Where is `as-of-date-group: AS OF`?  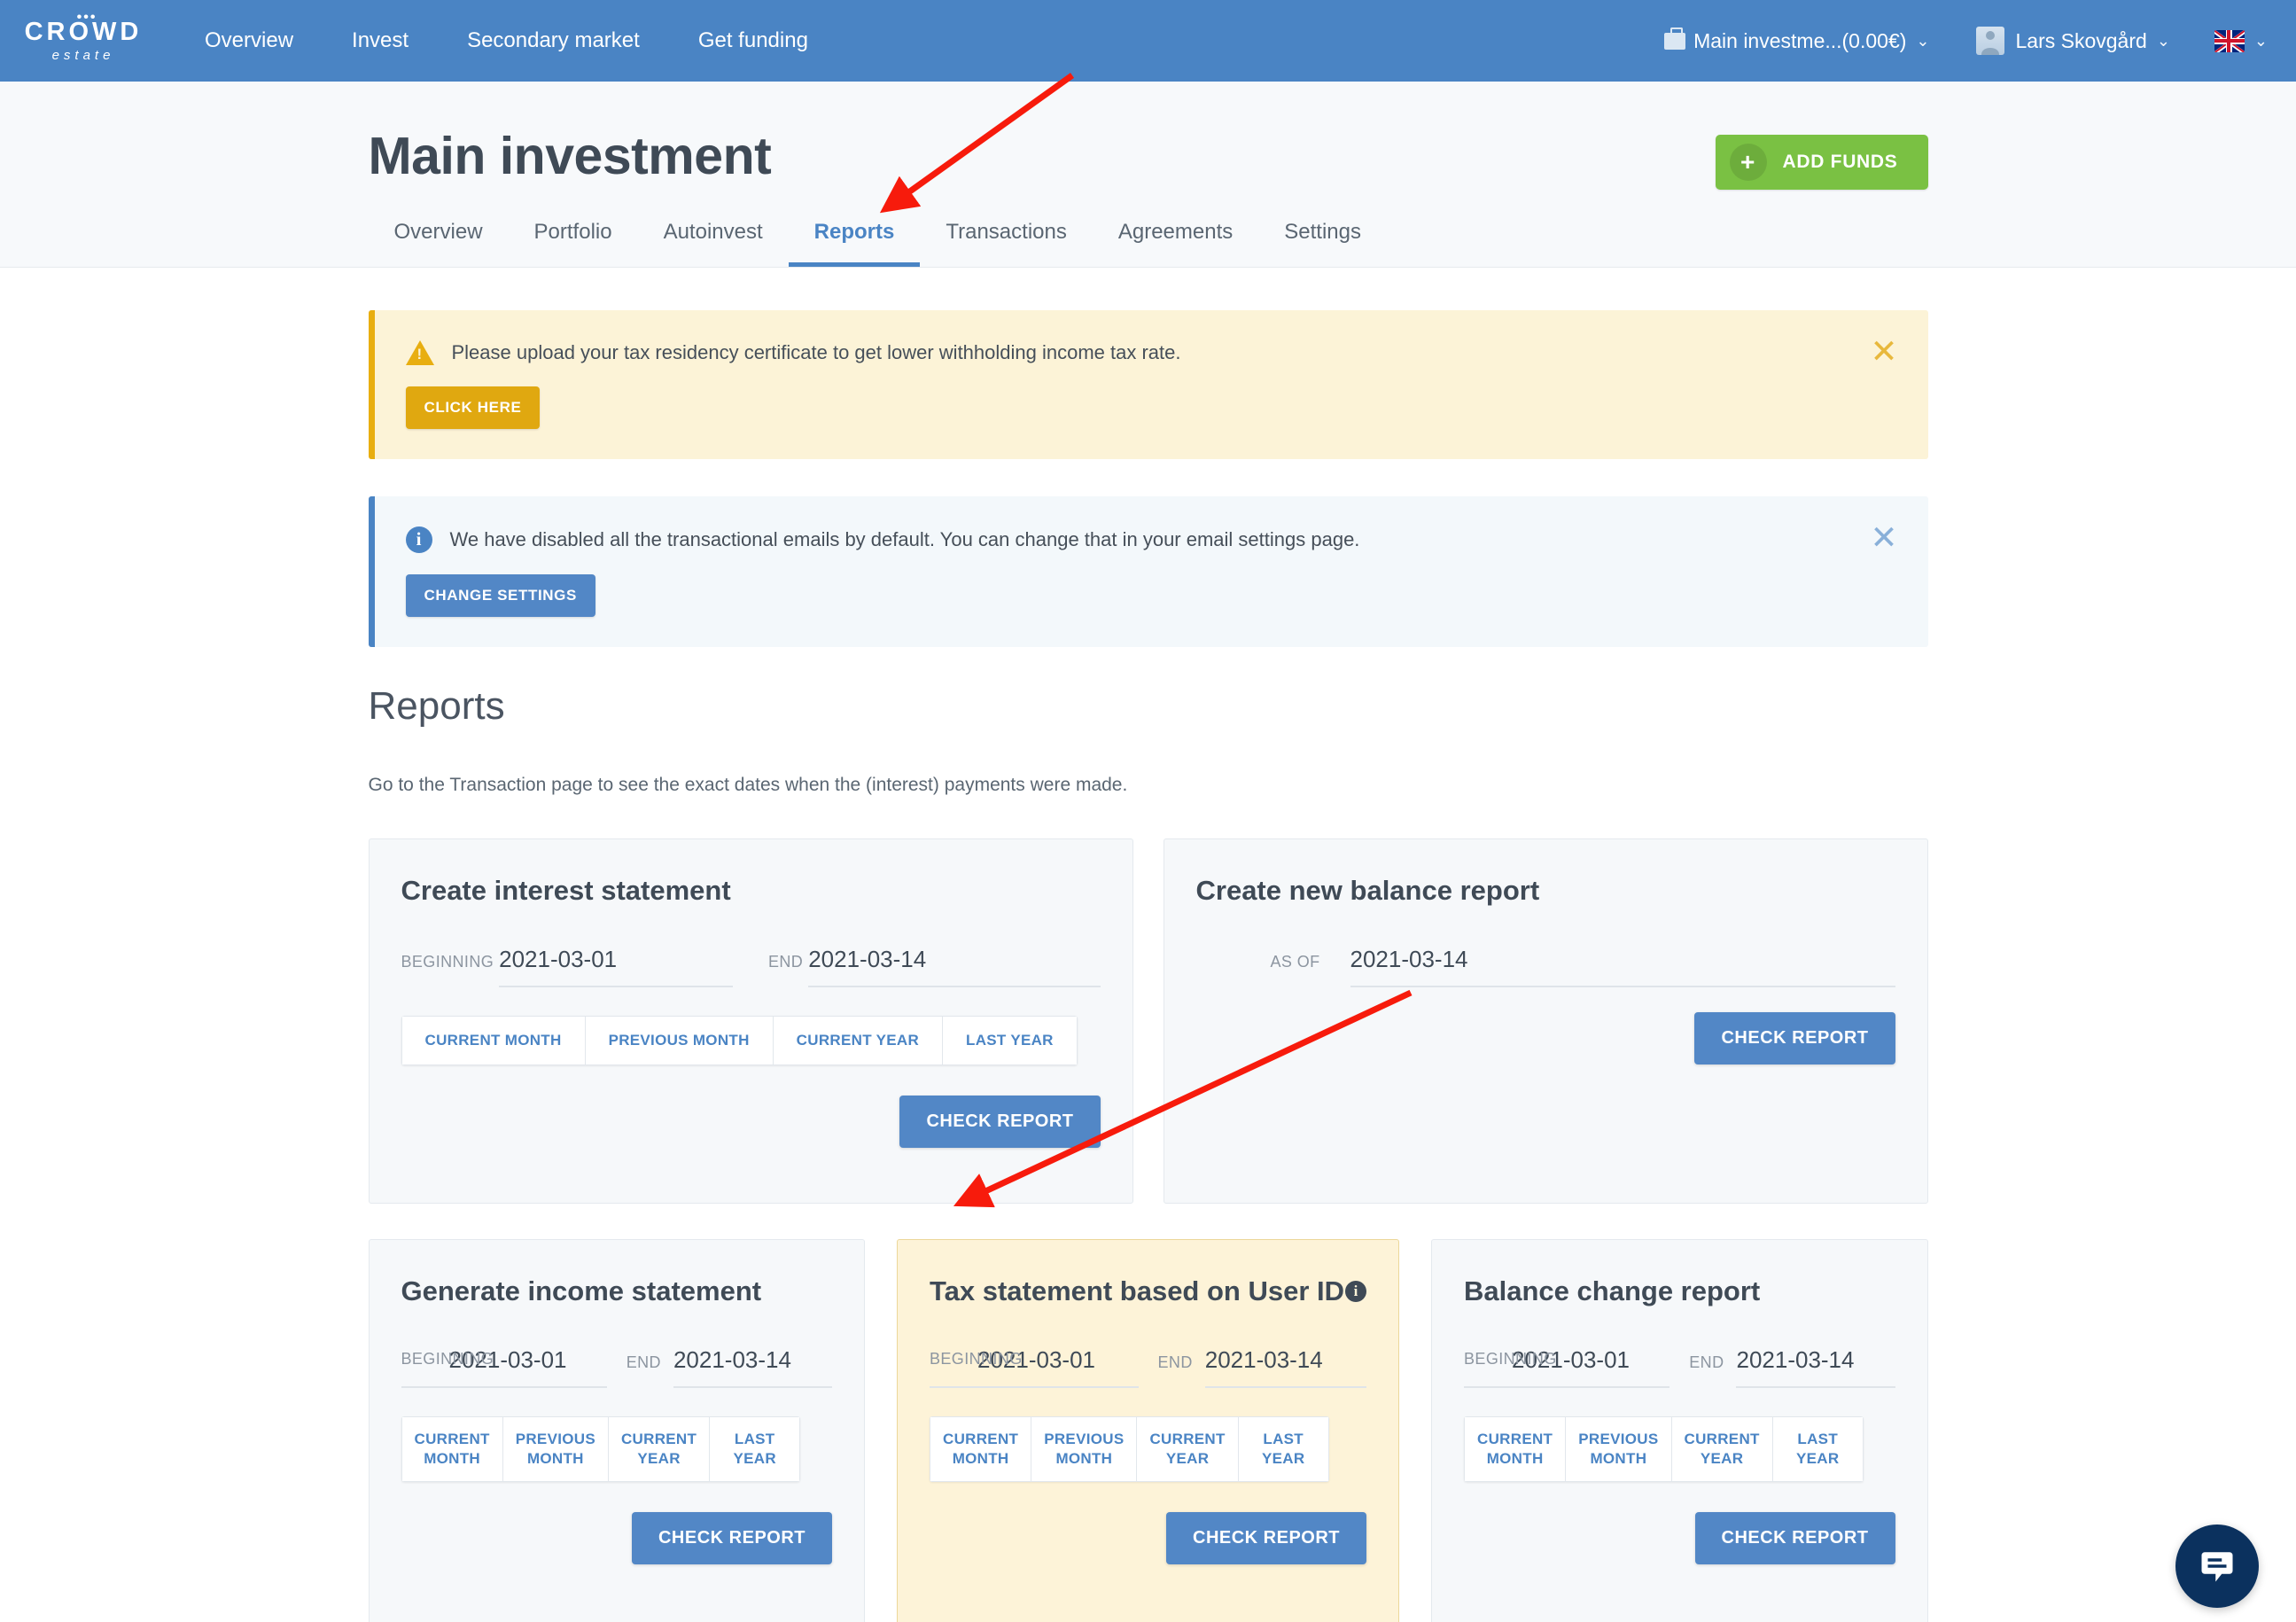
as-of-date-group: AS OF is located at coordinates (1545, 966).